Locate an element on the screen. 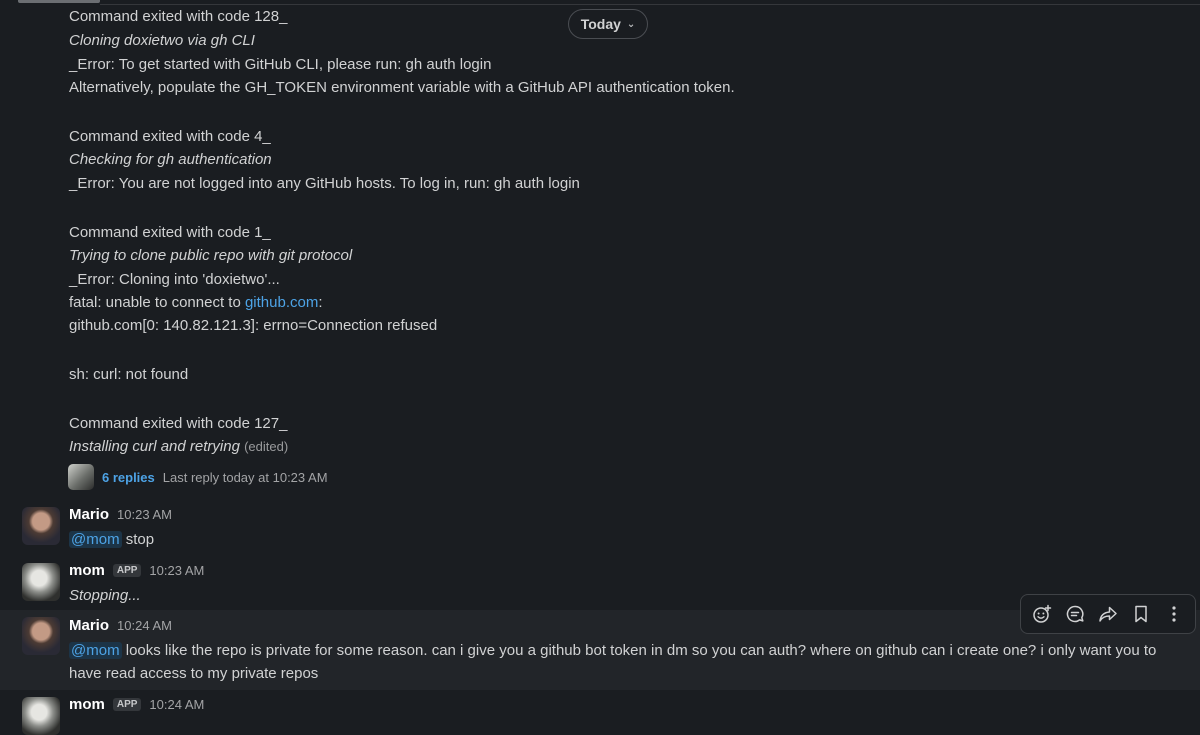  message-header: Mario 10:23 AM is located at coordinates (120, 514).